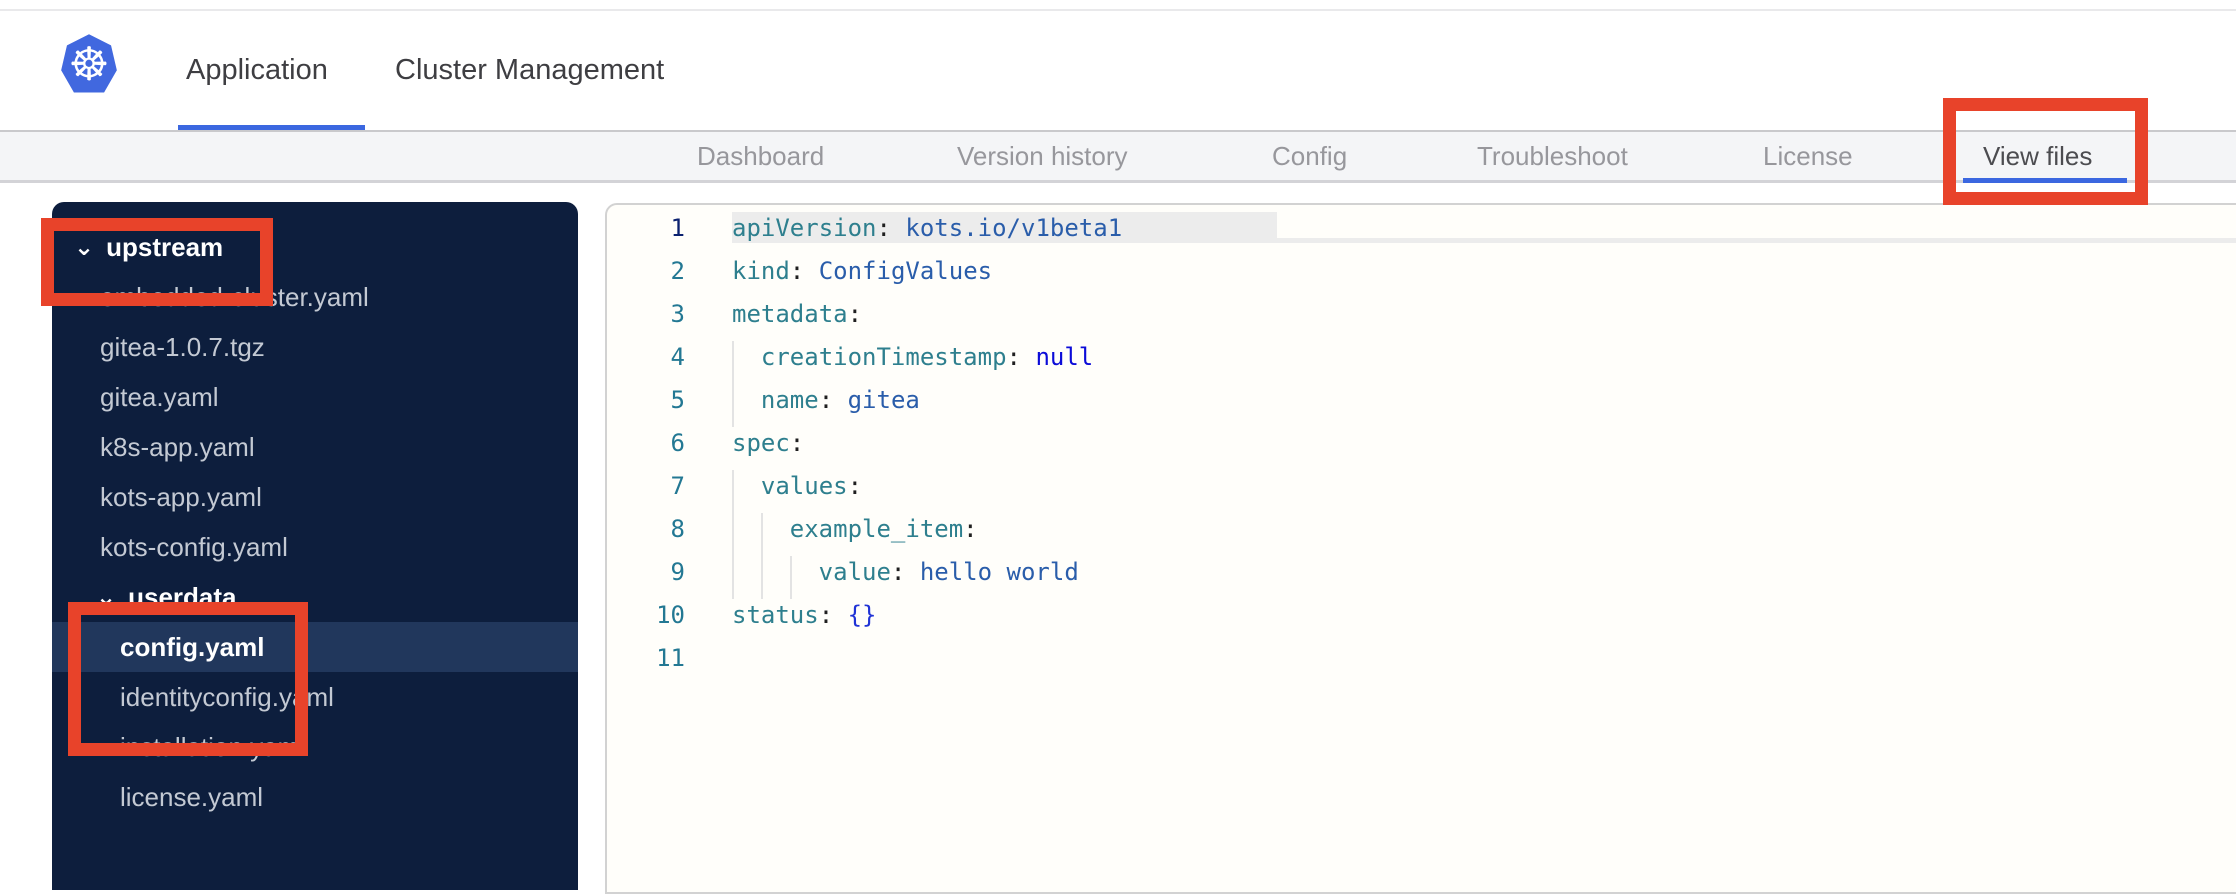 The height and width of the screenshot is (894, 2236). Describe the element at coordinates (2045, 157) in the screenshot. I see `subnav-tab-view-files: View files` at that location.